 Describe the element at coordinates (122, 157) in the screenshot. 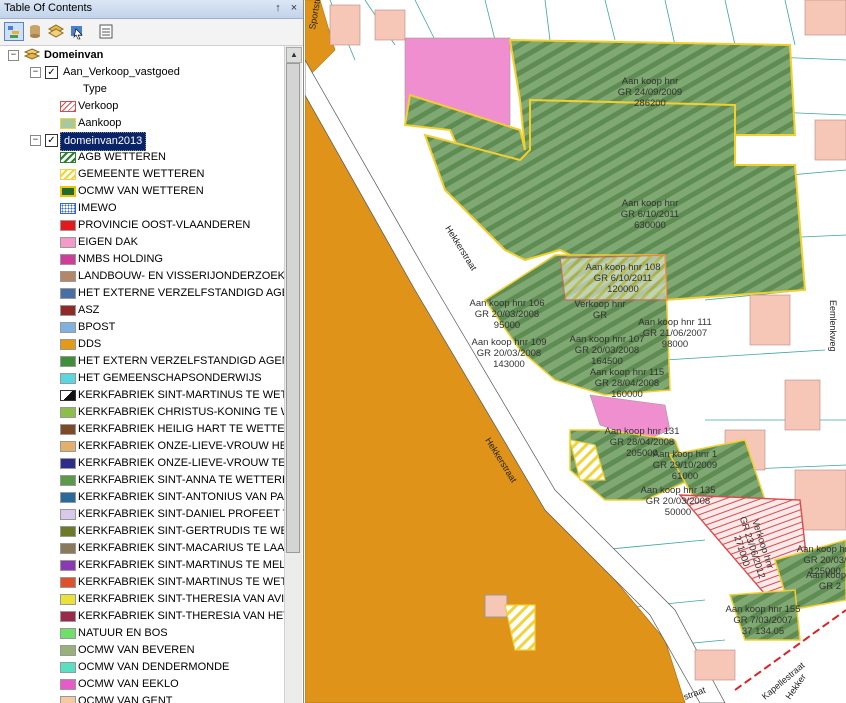

I see `legend-label: AGB WETTEREN` at that location.